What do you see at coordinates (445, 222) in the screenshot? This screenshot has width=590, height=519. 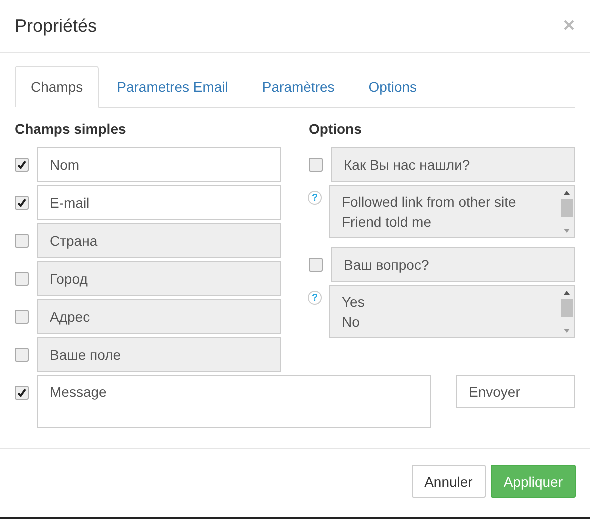 I see `answer-option: Friend told me` at bounding box center [445, 222].